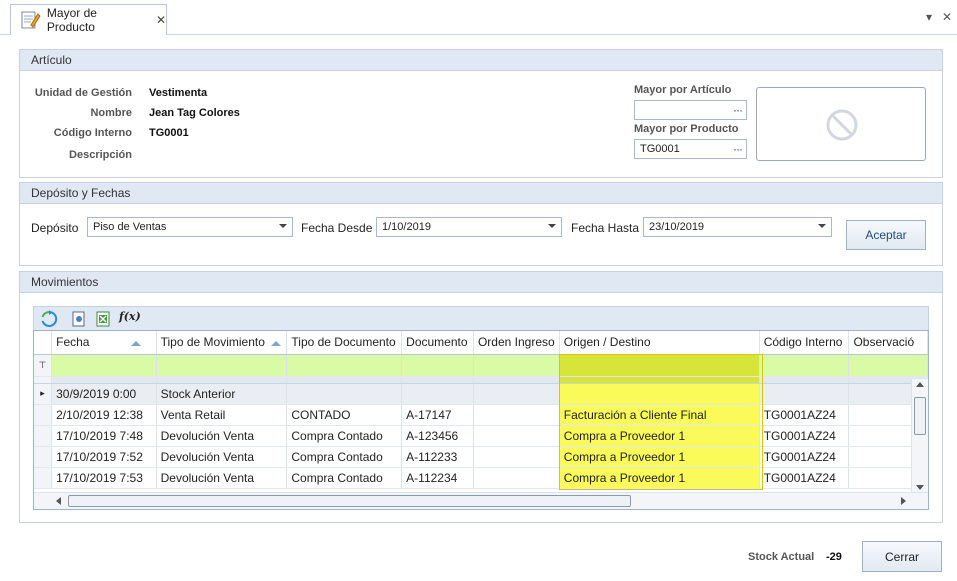  Describe the element at coordinates (919, 436) in the screenshot. I see `vertical-scrollbar` at that location.